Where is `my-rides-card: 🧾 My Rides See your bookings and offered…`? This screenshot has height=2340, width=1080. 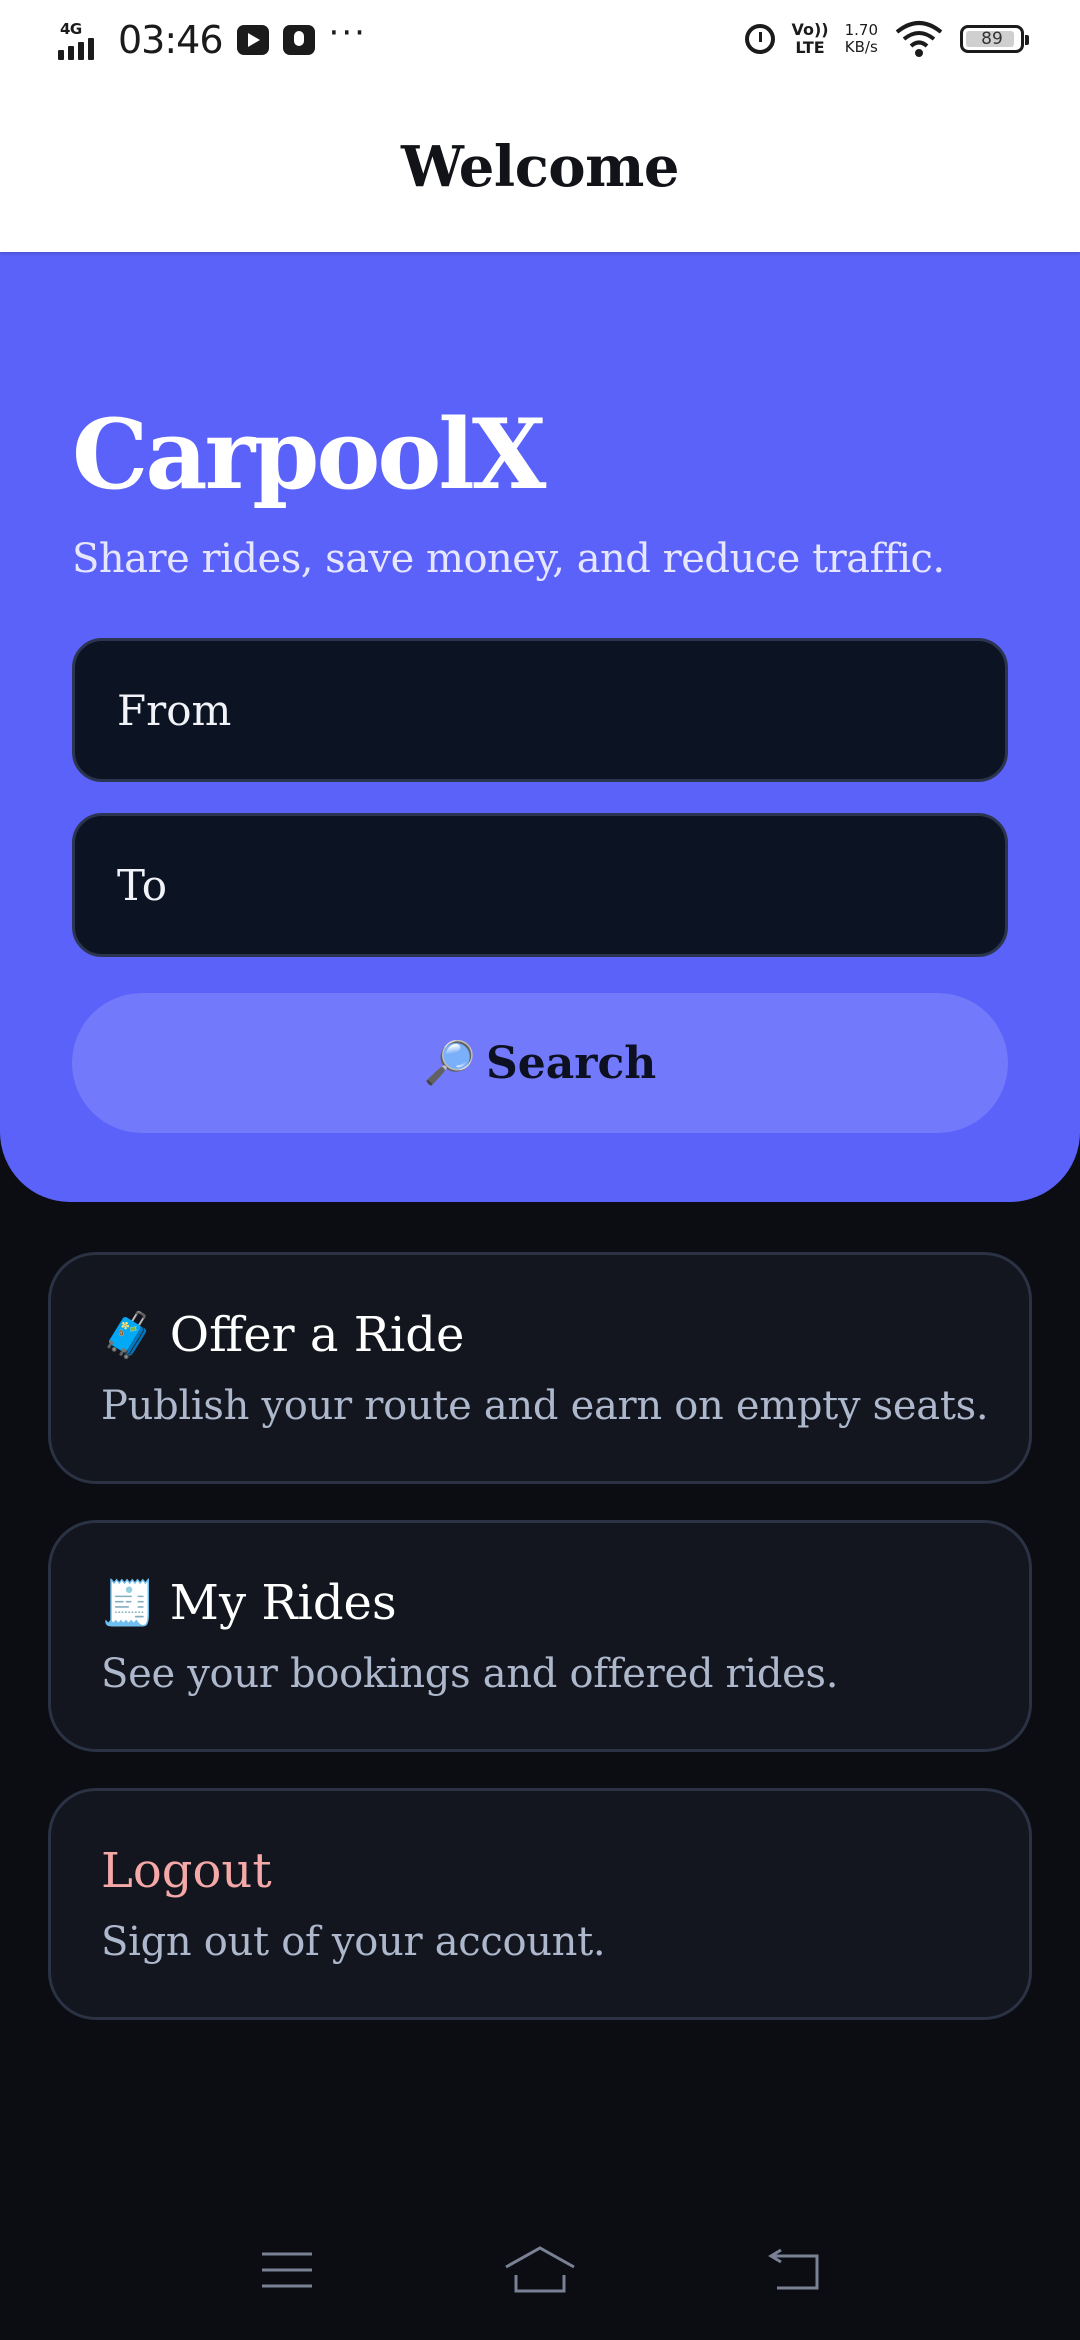 my-rides-card: 🧾 My Rides See your bookings and offered… is located at coordinates (540, 1636).